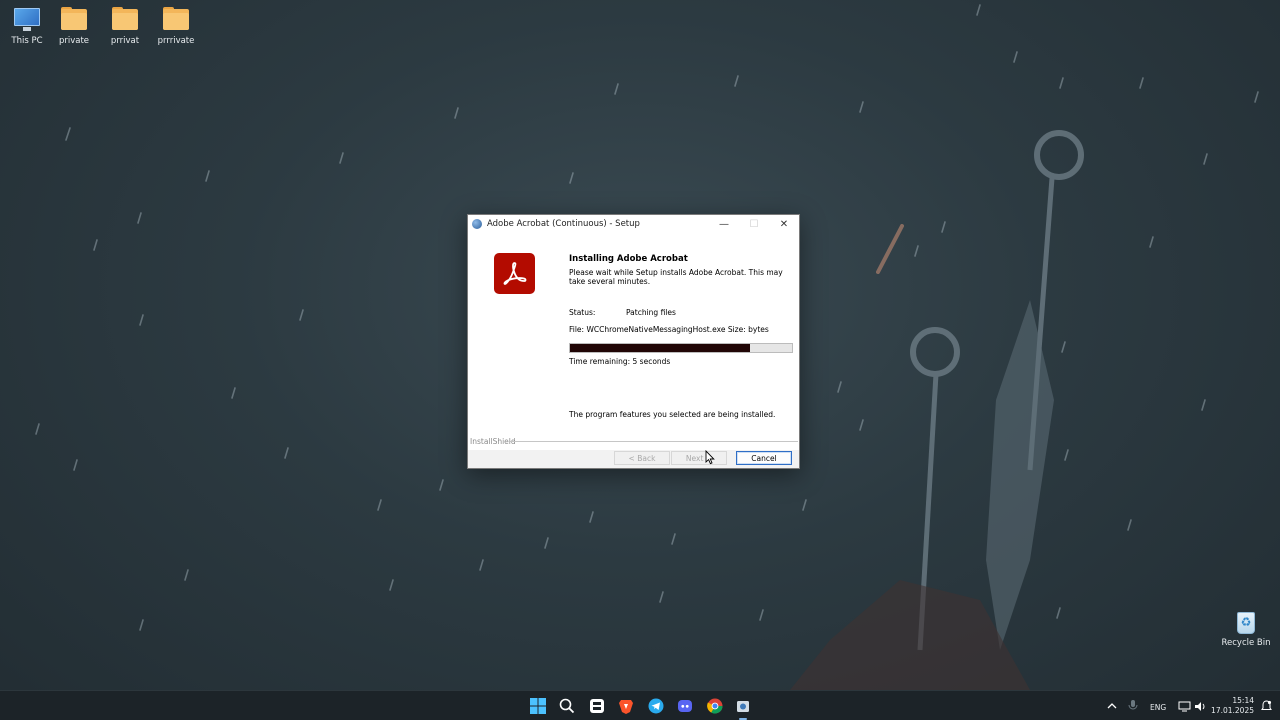  What do you see at coordinates (582, 312) in the screenshot?
I see `status-label: Status:` at bounding box center [582, 312].